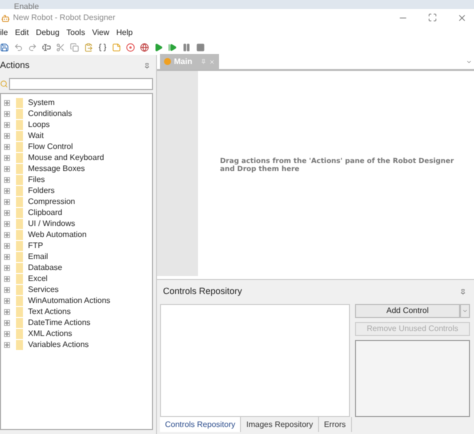  Describe the element at coordinates (56, 168) in the screenshot. I see `tree-item: Message Boxes` at that location.